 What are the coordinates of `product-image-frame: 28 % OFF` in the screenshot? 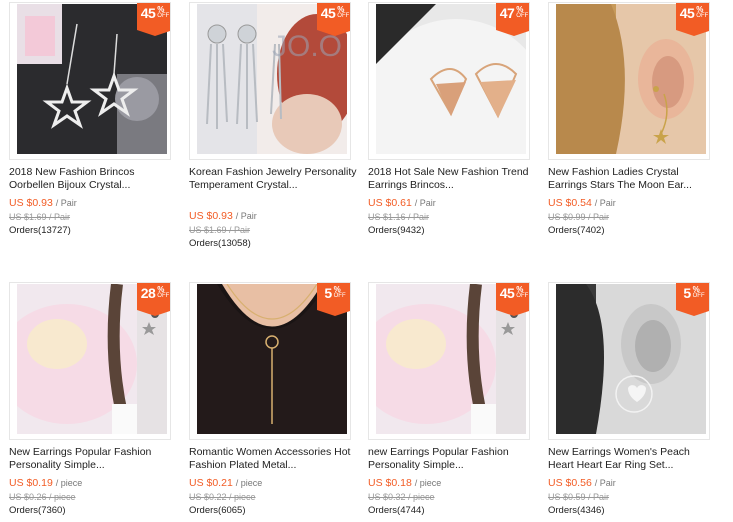 It's located at (90, 361).